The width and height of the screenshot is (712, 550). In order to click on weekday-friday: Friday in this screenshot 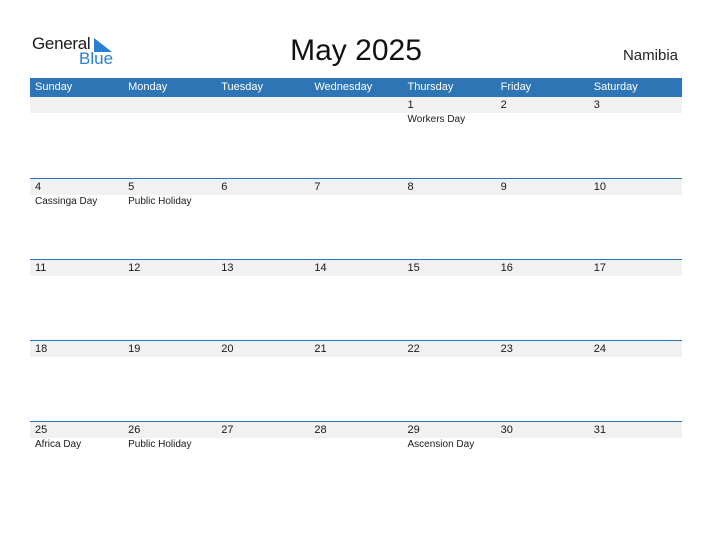, I will do `click(516, 87)`.